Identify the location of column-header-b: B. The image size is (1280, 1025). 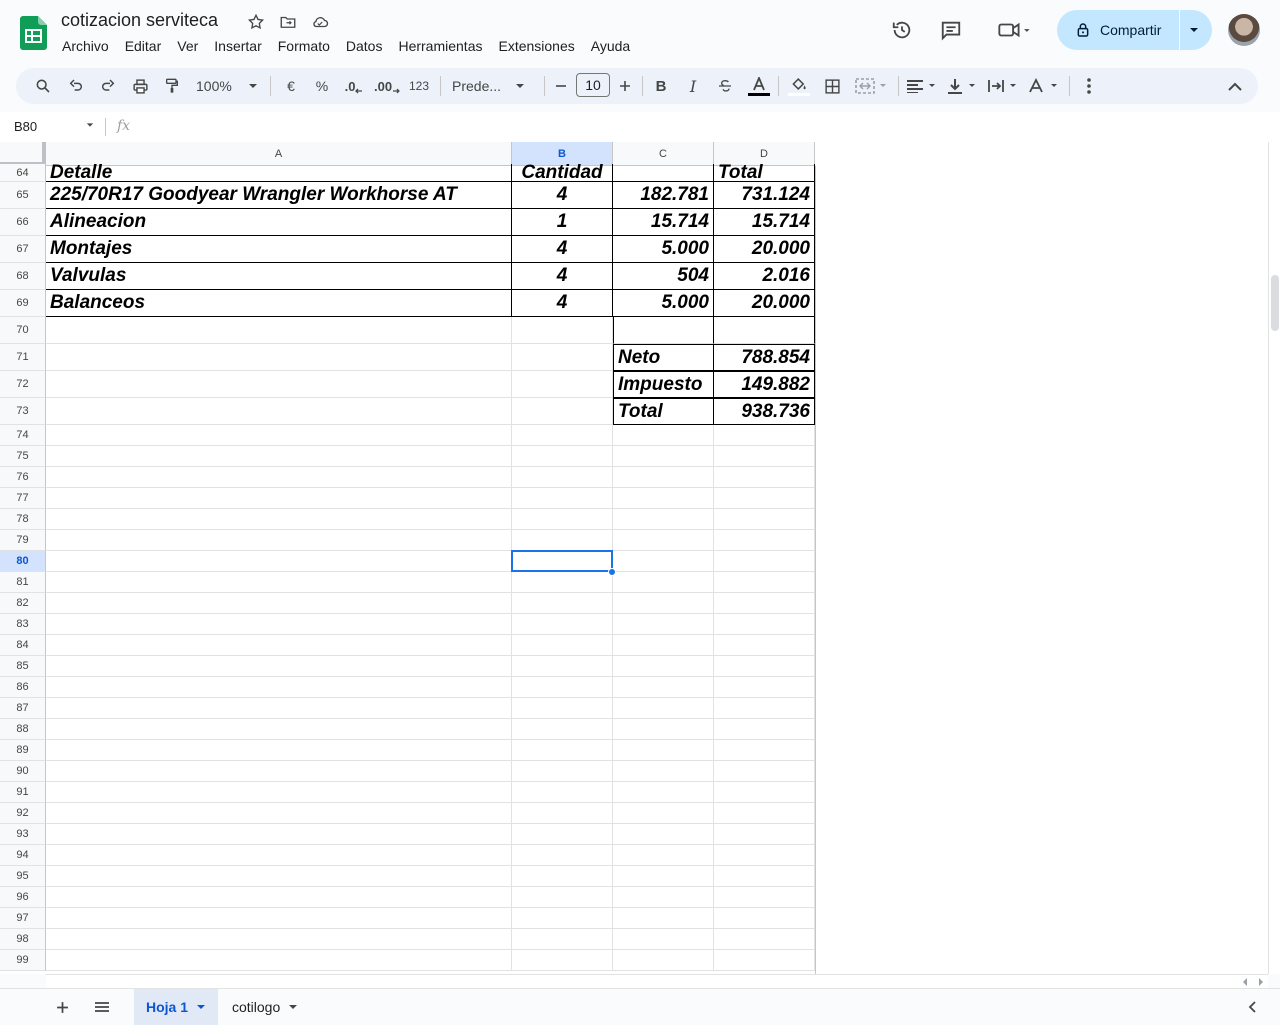
(562, 154).